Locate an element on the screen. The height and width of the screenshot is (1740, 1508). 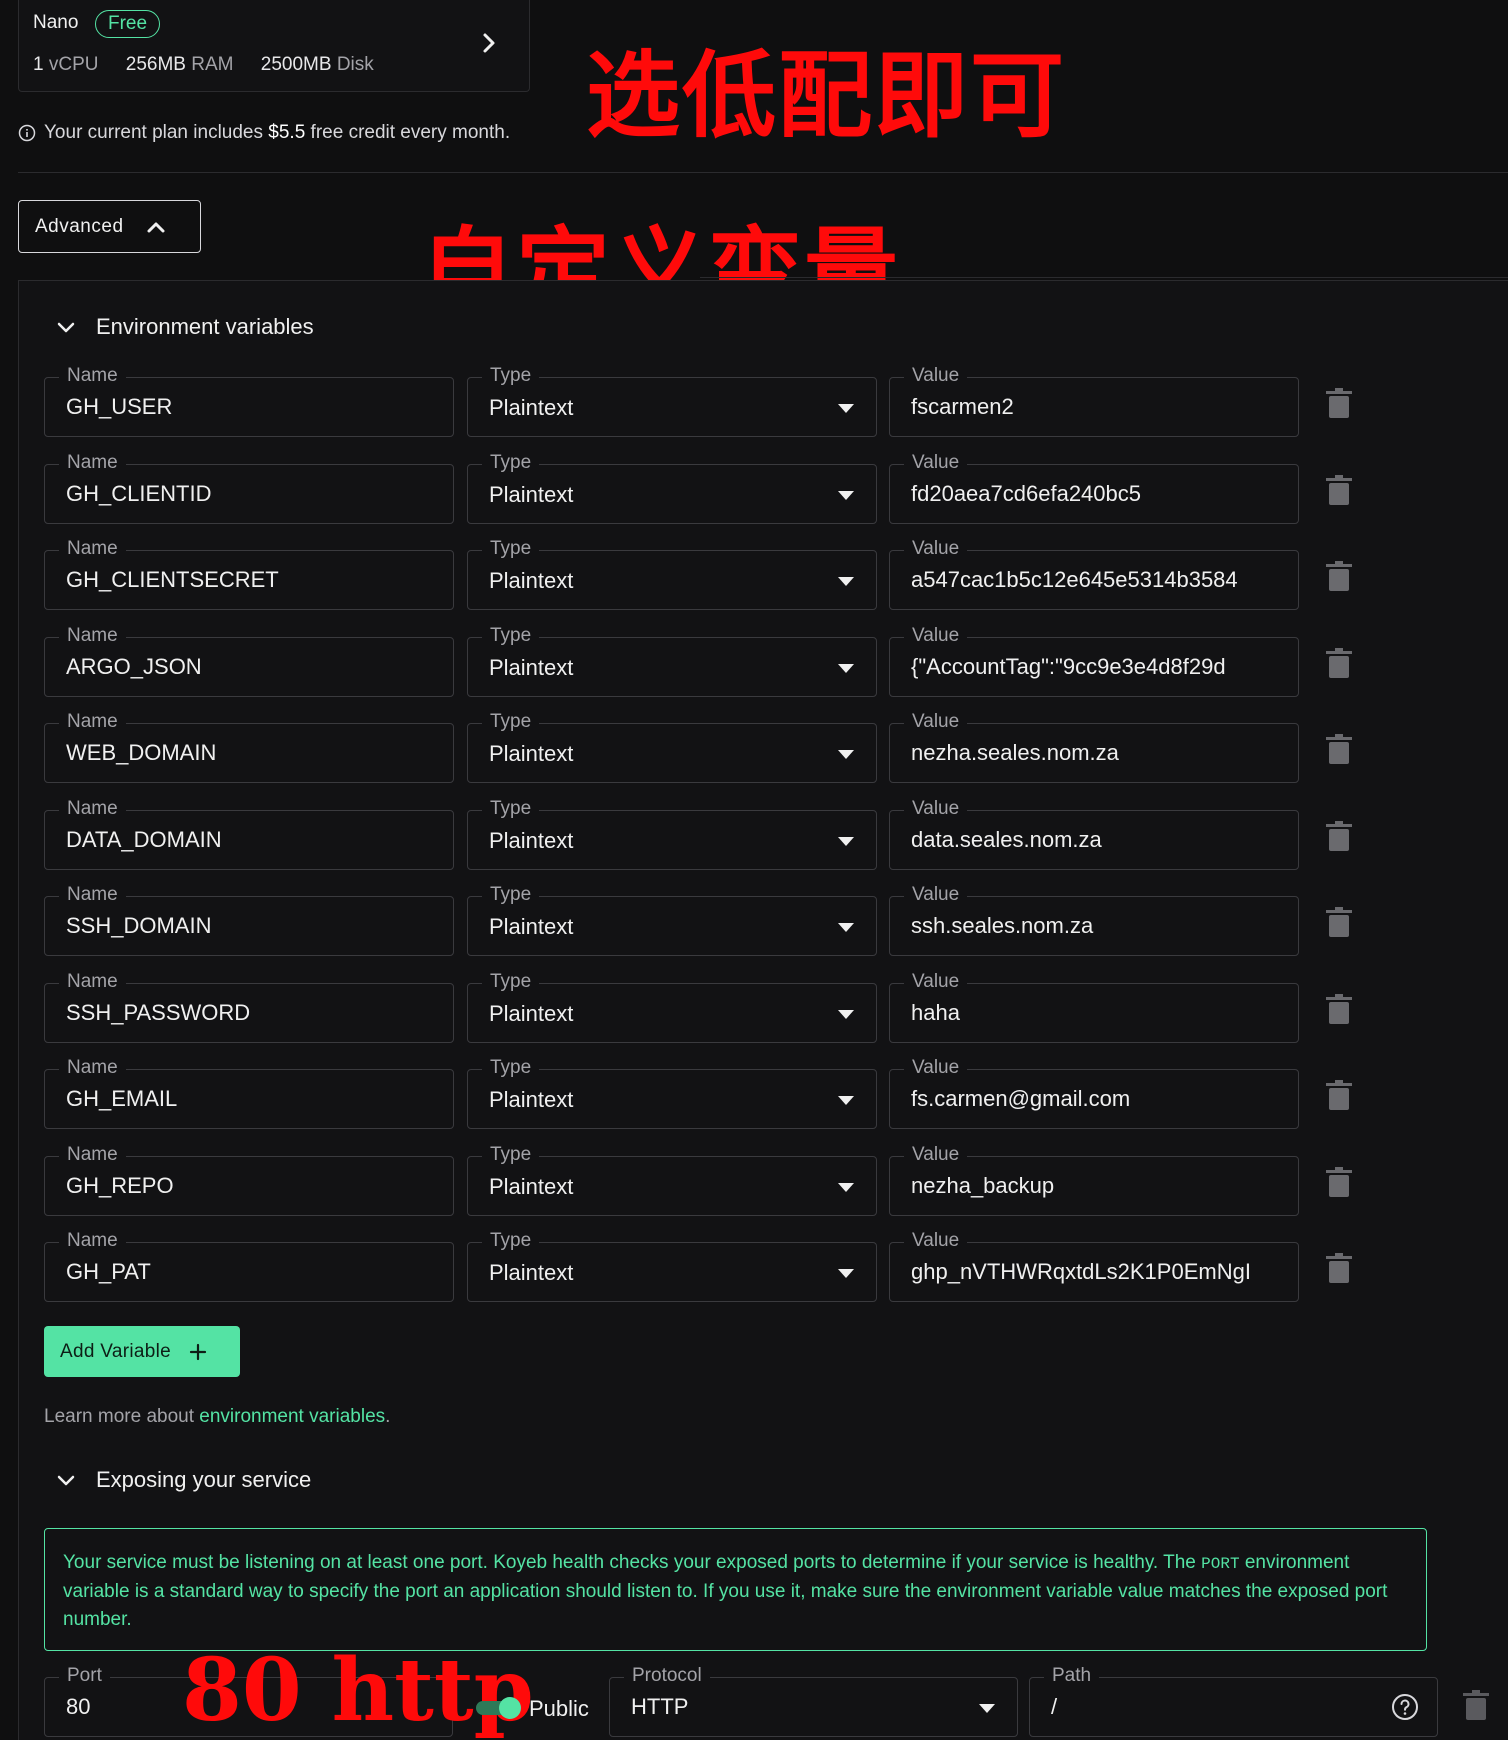
disk-value: 2500MB is located at coordinates (296, 64).